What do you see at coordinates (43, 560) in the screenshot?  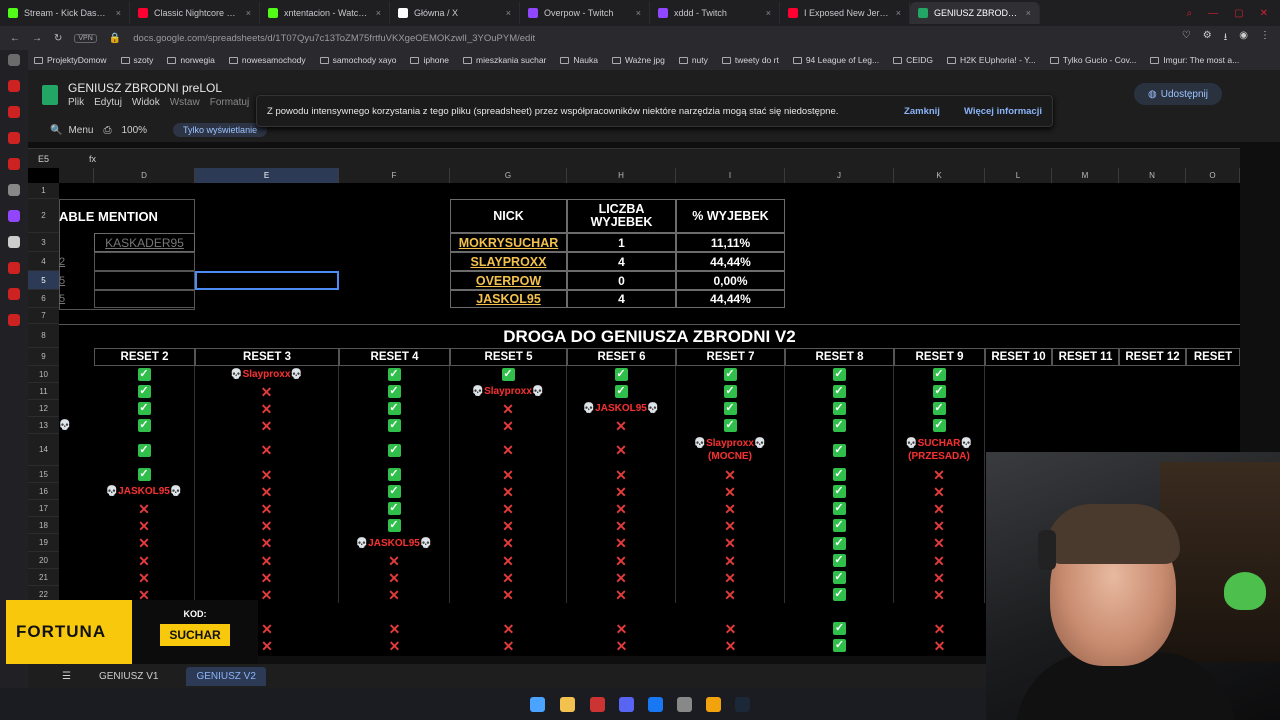 I see `row-header-20: 20` at bounding box center [43, 560].